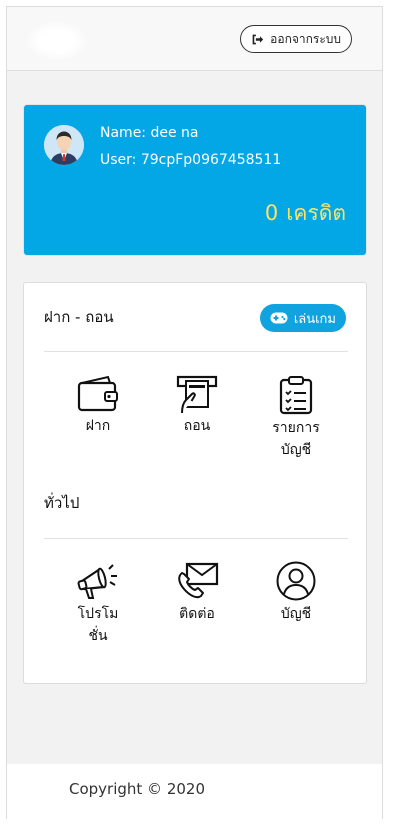  What do you see at coordinates (98, 614) in the screenshot?
I see `menu-item-label-line1: โปรโม` at bounding box center [98, 614].